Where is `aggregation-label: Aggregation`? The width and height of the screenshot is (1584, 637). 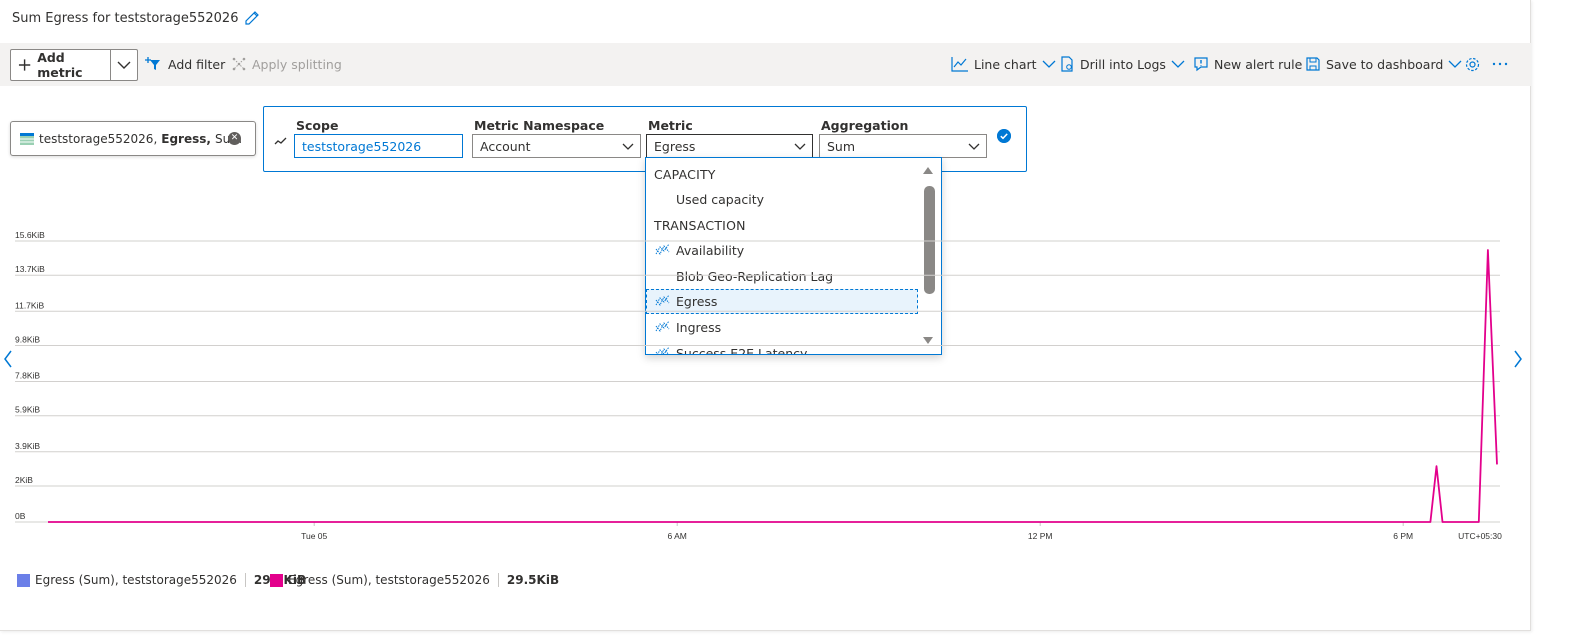
aggregation-label: Aggregation is located at coordinates (865, 125).